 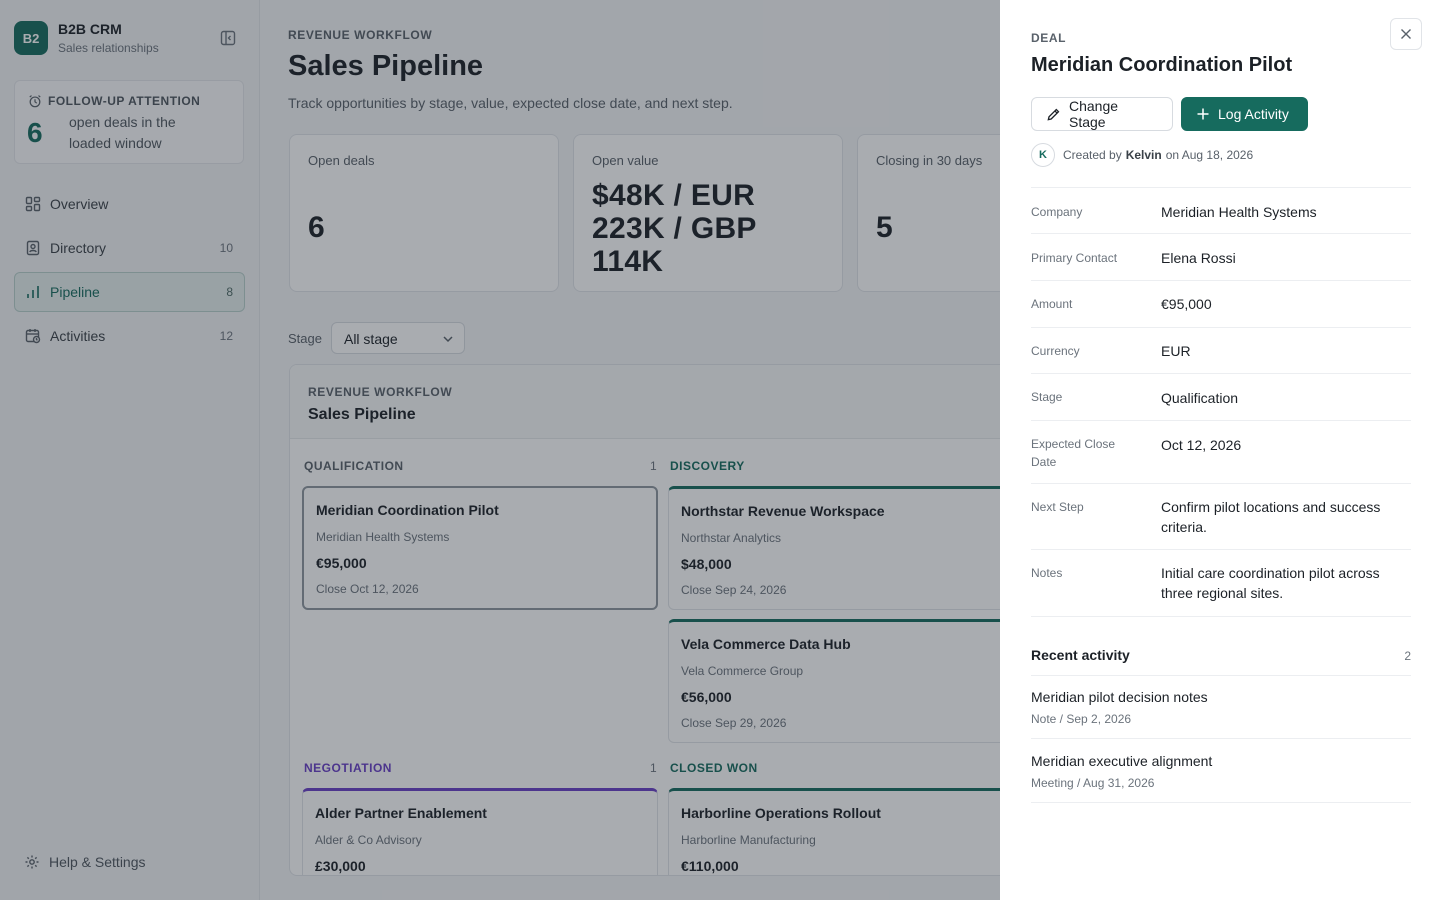 What do you see at coordinates (1209, 155) in the screenshot?
I see `created-suffix: on Aug 18, 2026` at bounding box center [1209, 155].